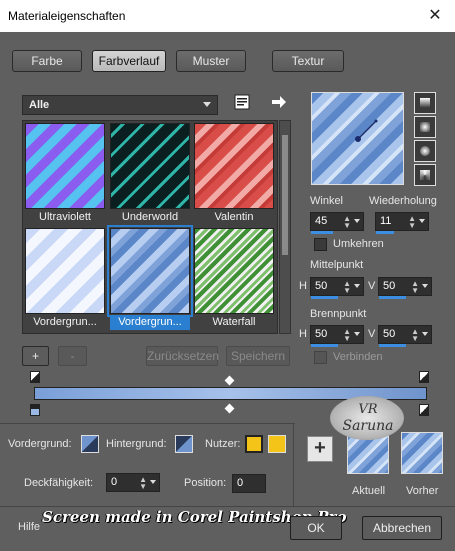 The image size is (455, 551). What do you see at coordinates (405, 336) in the screenshot?
I see `focus-v-input: 50 ▲ ▼` at bounding box center [405, 336].